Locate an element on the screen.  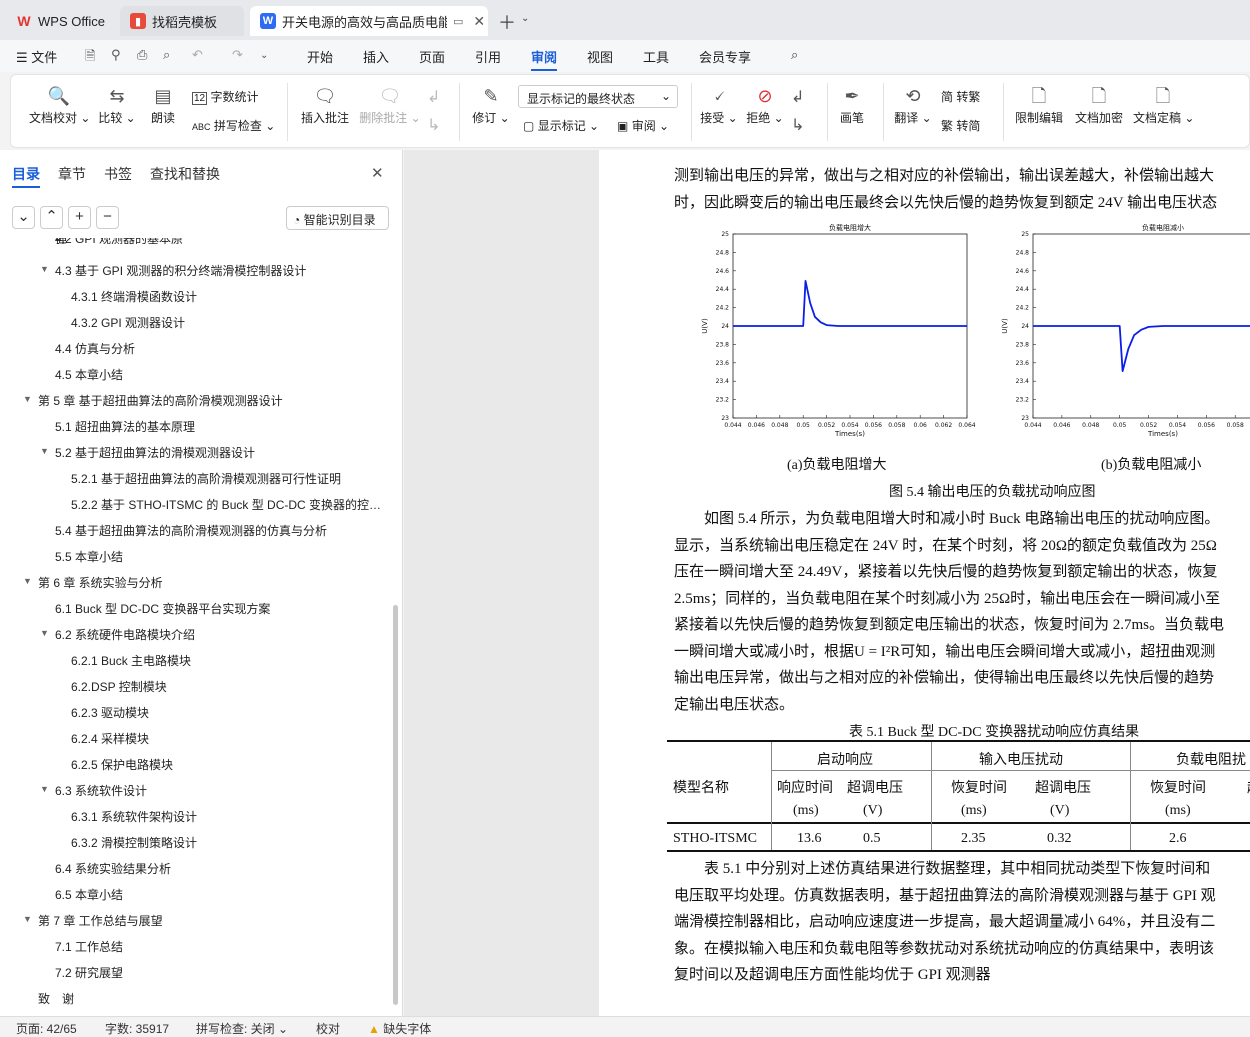
redo-icon: ↷ is located at coordinates (237, 55).